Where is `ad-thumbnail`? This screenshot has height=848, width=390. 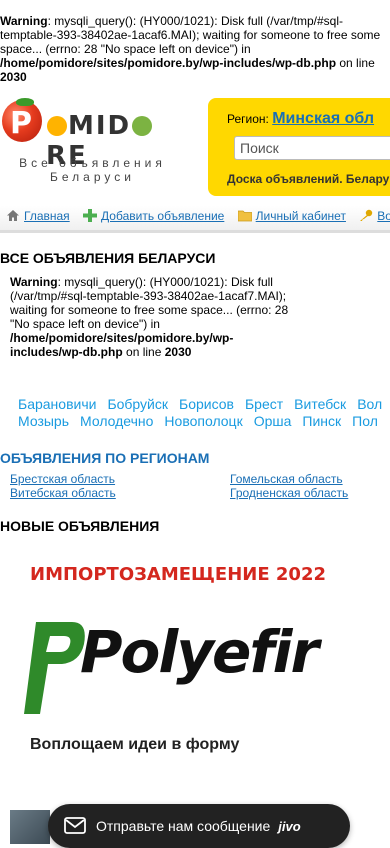
ad-thumbnail is located at coordinates (30, 827).